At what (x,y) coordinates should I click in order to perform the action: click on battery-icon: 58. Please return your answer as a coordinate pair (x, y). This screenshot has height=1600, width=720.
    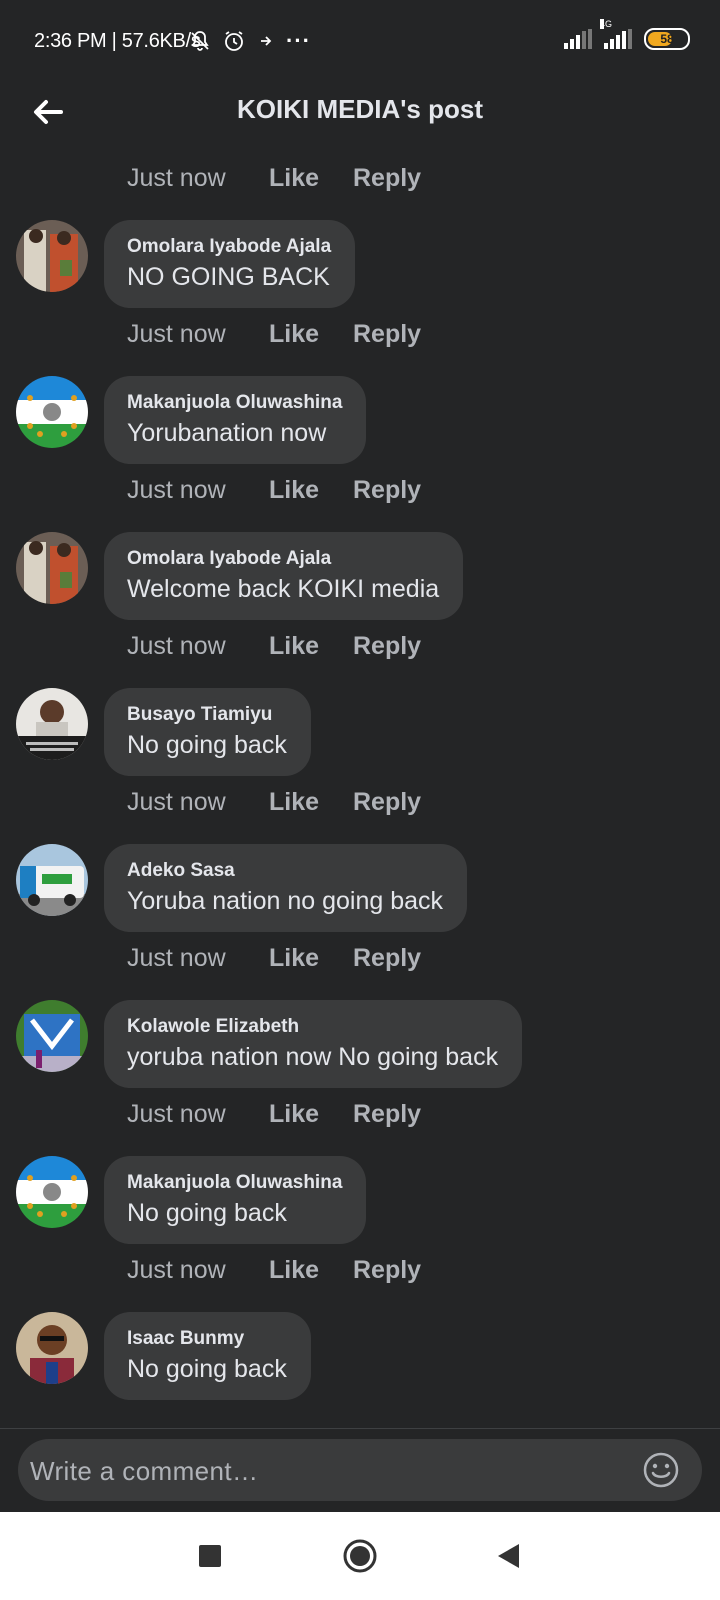
    Looking at the image, I should click on (667, 39).